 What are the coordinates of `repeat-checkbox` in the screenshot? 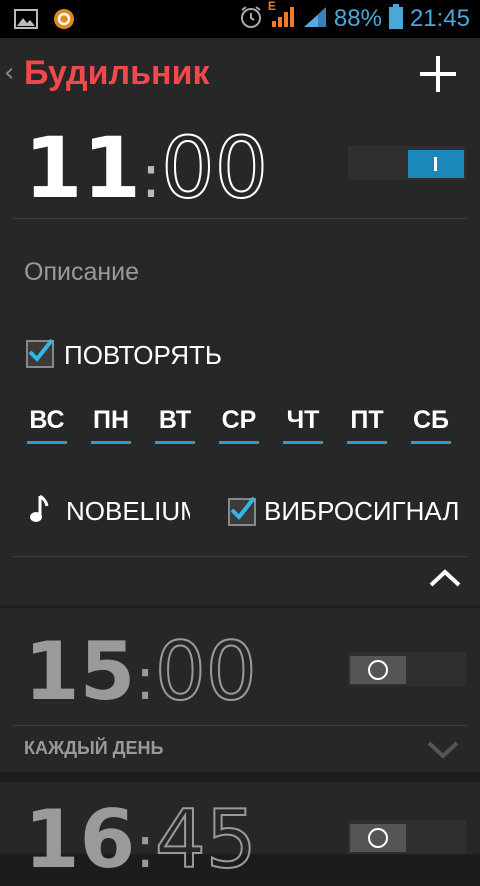 It's located at (40, 353).